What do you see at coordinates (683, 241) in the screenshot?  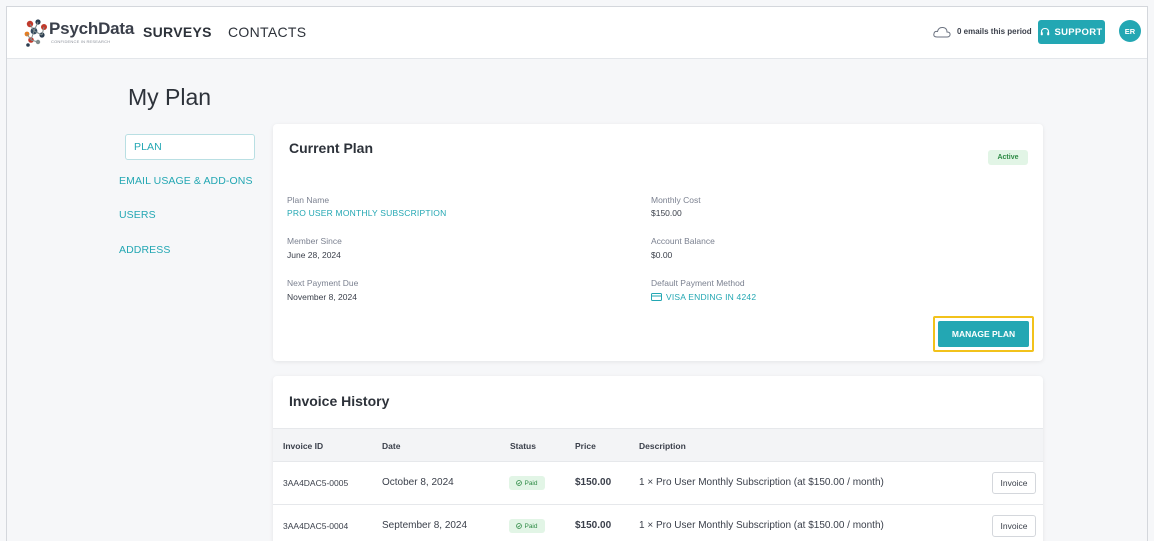 I see `account-balance-label: Account Balance` at bounding box center [683, 241].